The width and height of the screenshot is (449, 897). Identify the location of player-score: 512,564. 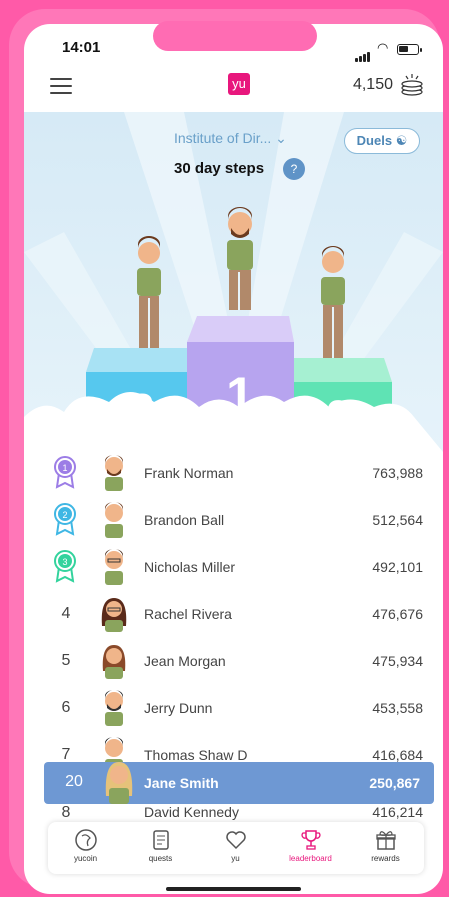
(397, 520).